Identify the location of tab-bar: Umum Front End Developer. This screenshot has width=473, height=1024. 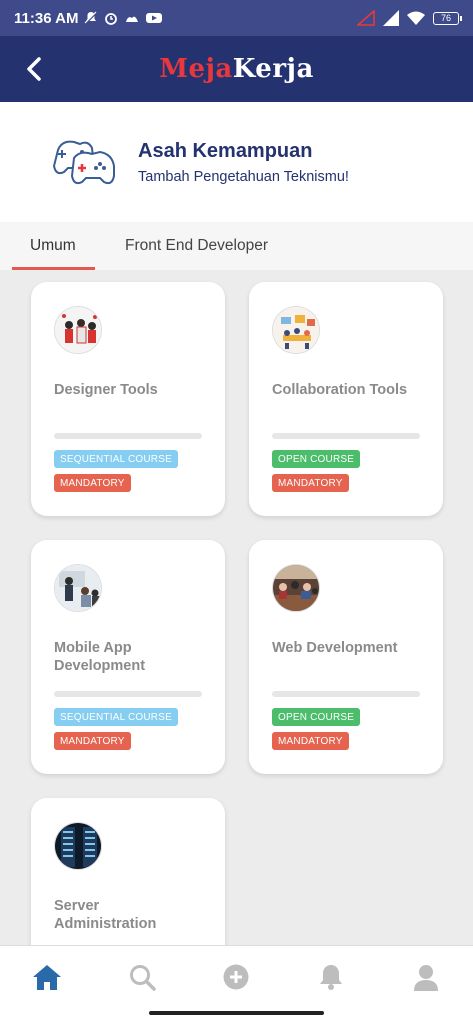
(236, 246).